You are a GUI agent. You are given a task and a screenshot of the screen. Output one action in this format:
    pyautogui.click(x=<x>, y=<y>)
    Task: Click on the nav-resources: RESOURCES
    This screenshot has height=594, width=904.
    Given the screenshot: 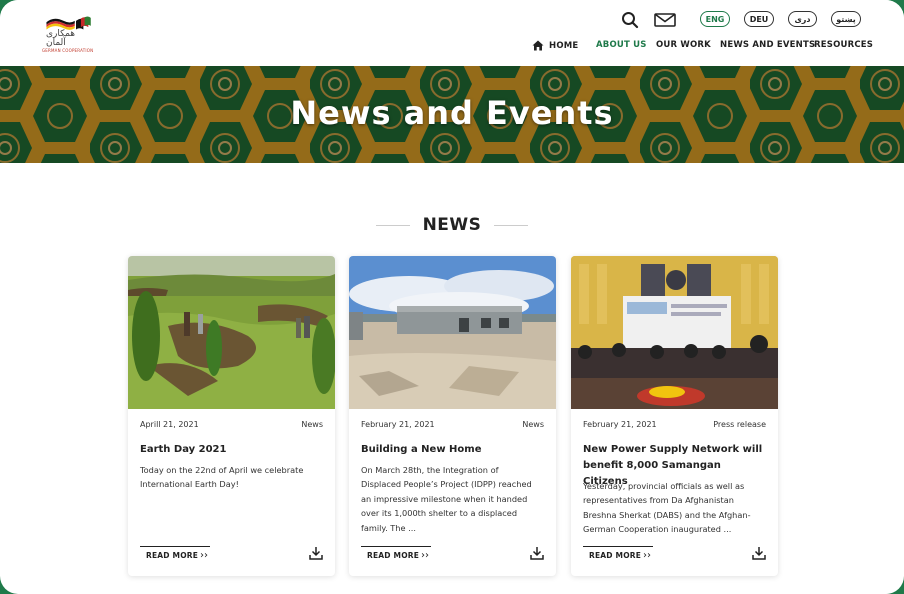 What is the action you would take?
    pyautogui.click(x=843, y=45)
    